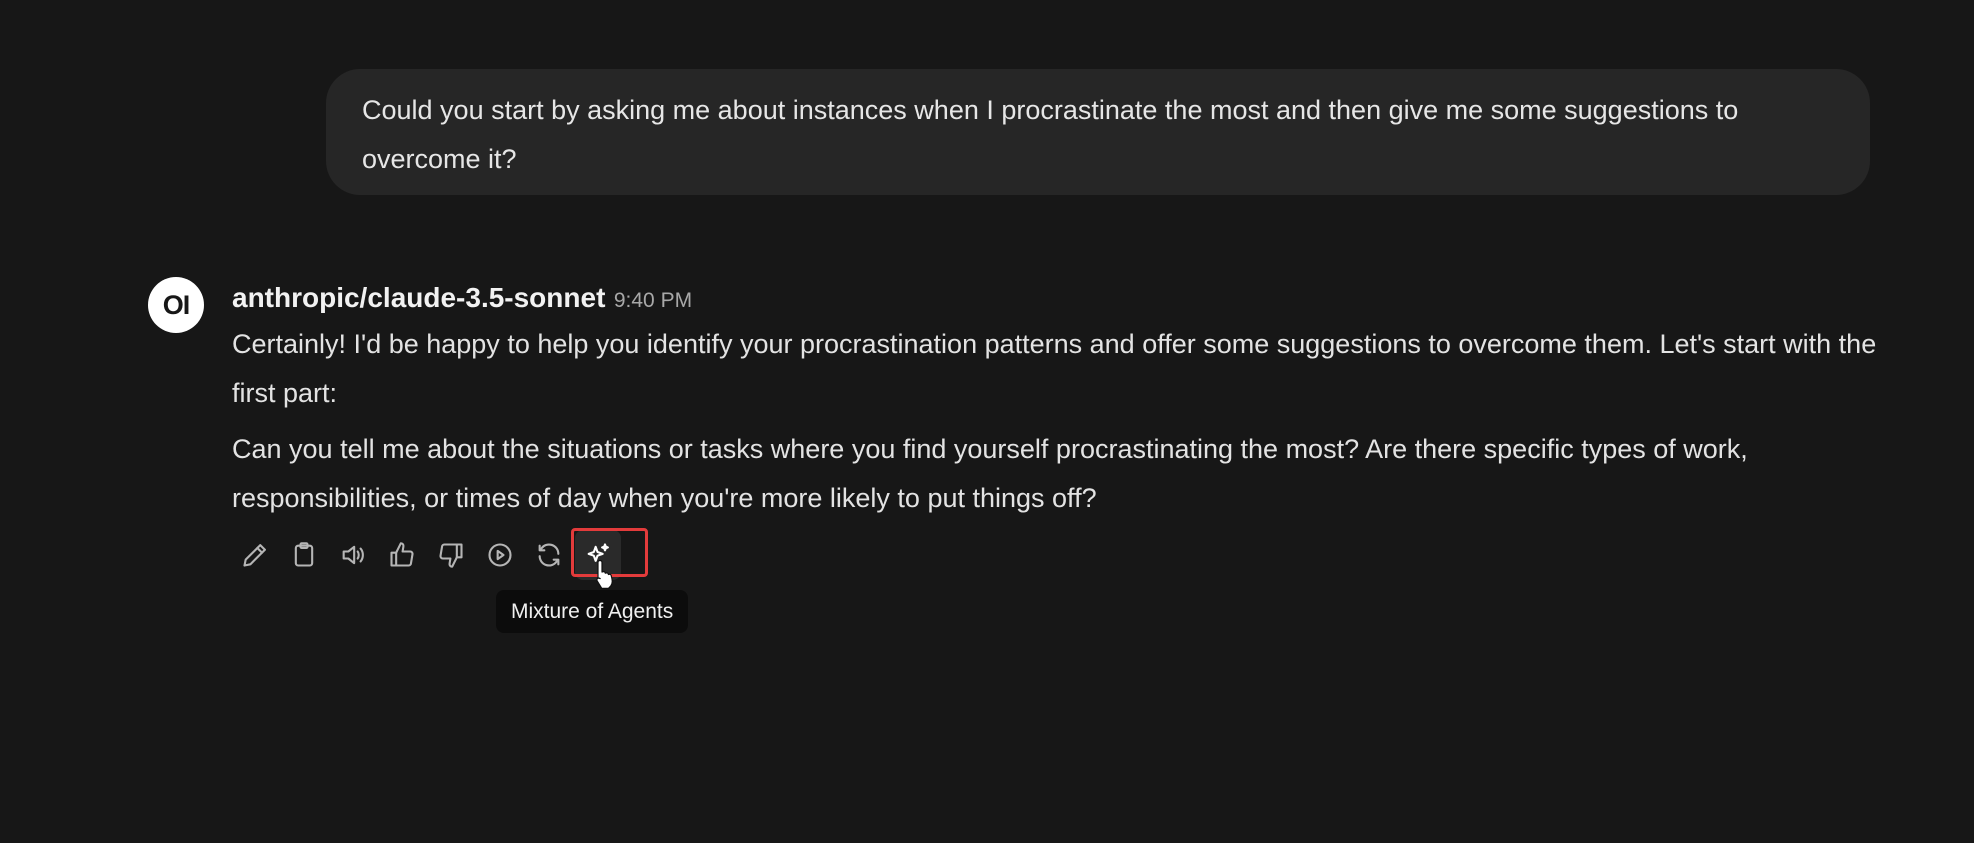 This screenshot has height=843, width=1974. Describe the element at coordinates (653, 300) in the screenshot. I see `message-timestamp: 9:40 PM` at that location.